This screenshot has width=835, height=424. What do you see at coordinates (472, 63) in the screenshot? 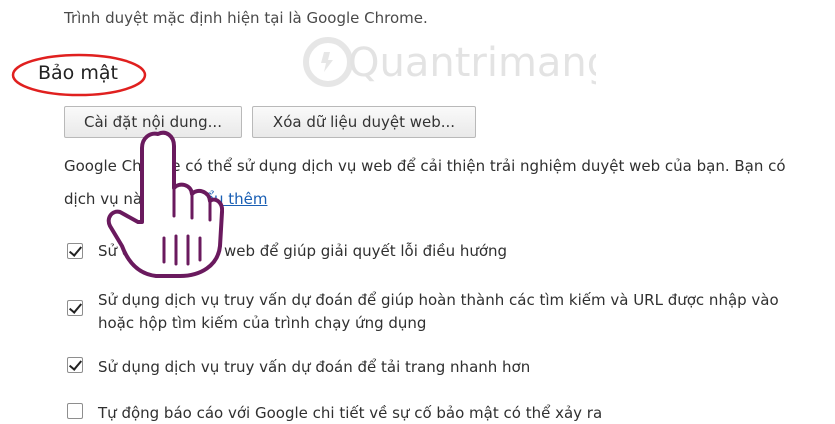
I see `watermark-text: Quantrimang` at bounding box center [472, 63].